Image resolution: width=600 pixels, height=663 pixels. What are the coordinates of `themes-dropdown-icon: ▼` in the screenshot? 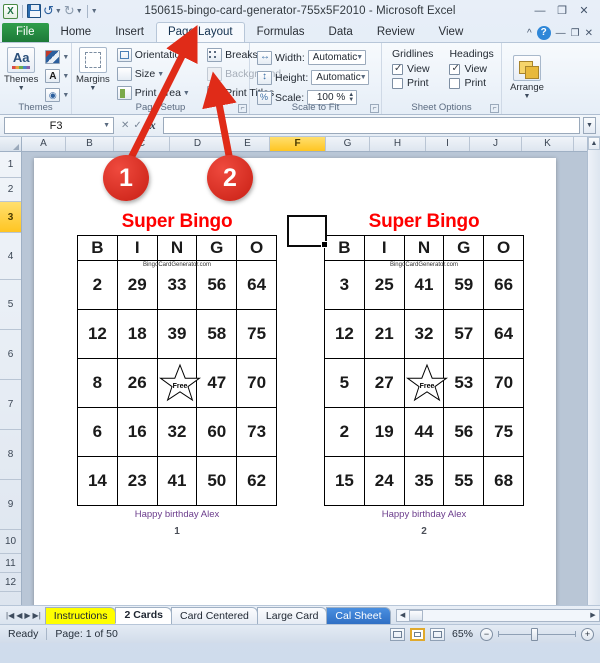 It's located at (21, 88).